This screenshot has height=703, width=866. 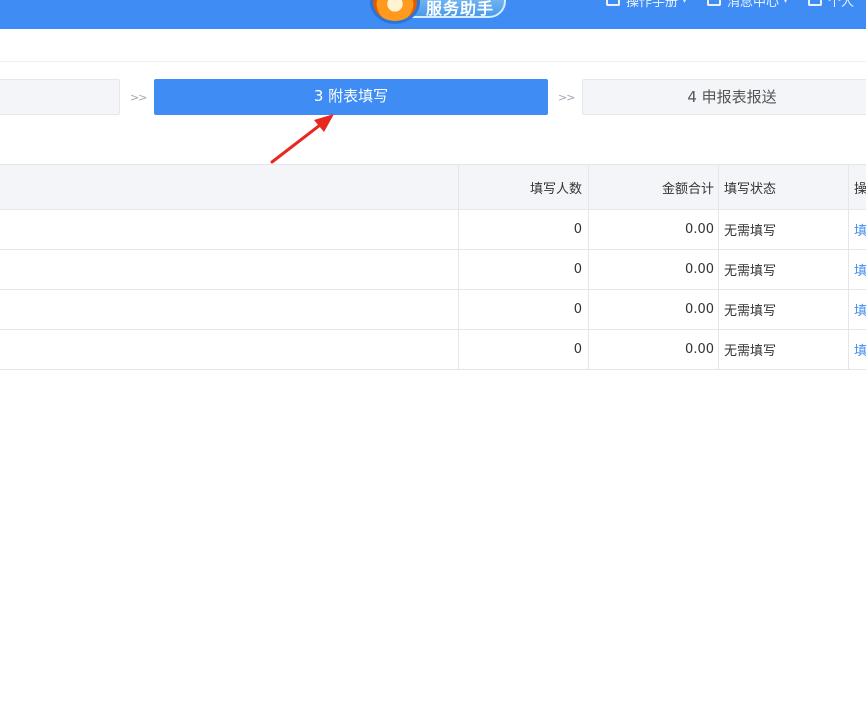 What do you see at coordinates (783, 187) in the screenshot?
I see `col-header-status: 填写状态` at bounding box center [783, 187].